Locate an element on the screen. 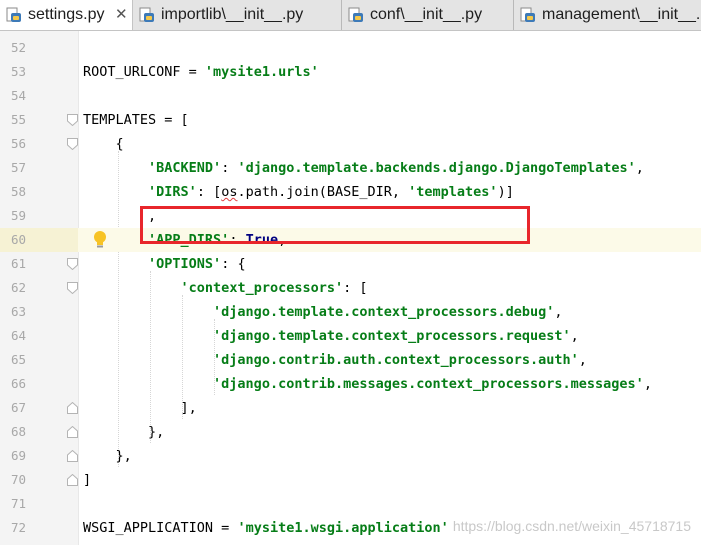 Image resolution: width=701 pixels, height=545 pixels. line-number: 59 is located at coordinates (19, 215).